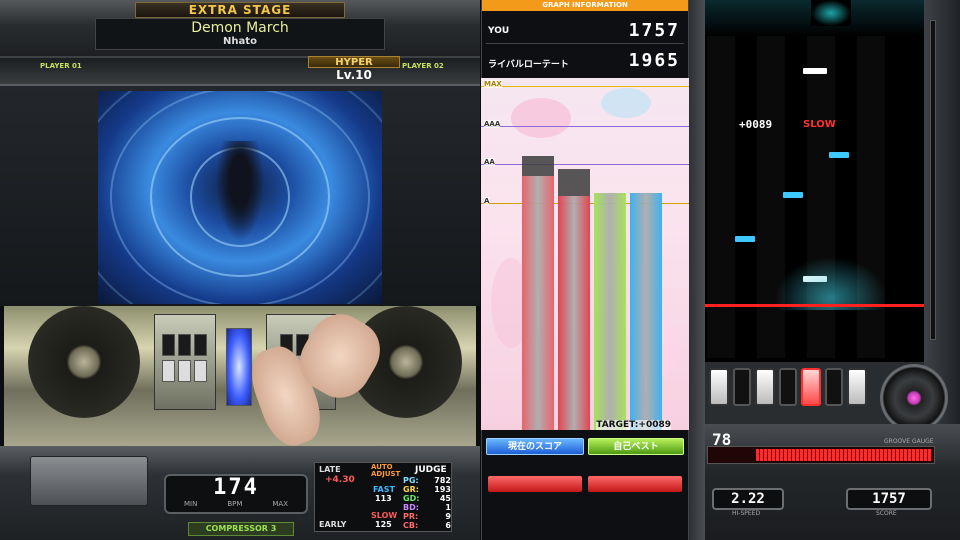  I want to click on line-max: MAX, so click(493, 84).